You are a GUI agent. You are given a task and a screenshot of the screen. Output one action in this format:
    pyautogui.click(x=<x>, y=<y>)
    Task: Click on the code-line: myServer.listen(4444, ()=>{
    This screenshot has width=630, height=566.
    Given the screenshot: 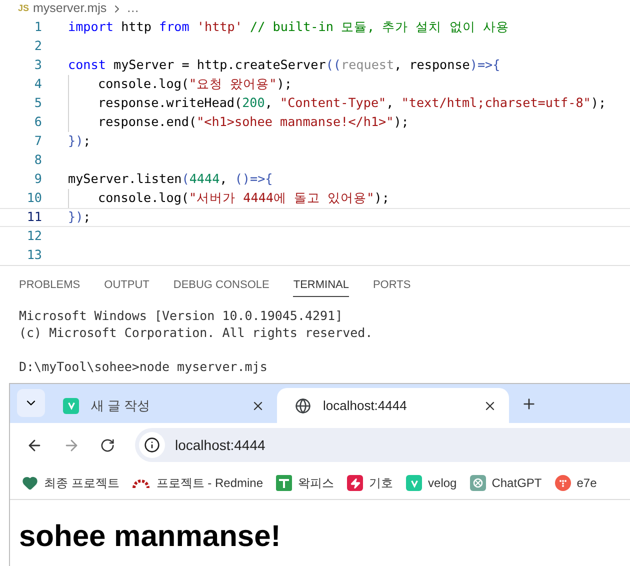 What is the action you would take?
    pyautogui.click(x=170, y=179)
    